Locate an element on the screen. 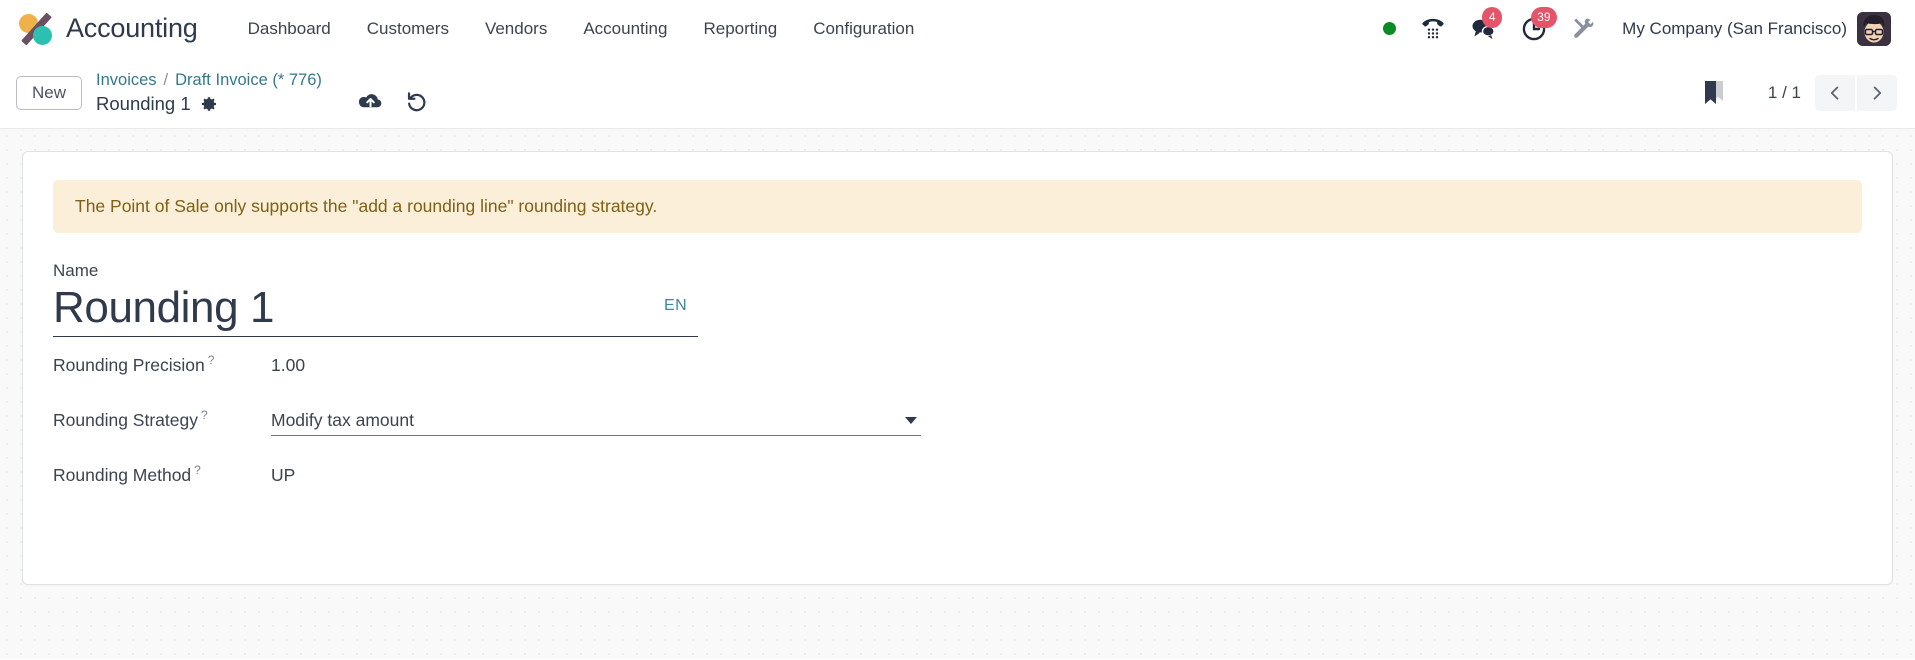 The width and height of the screenshot is (1915, 660). rounding-strategy-label-text: Rounding Strategy is located at coordinates (125, 420).